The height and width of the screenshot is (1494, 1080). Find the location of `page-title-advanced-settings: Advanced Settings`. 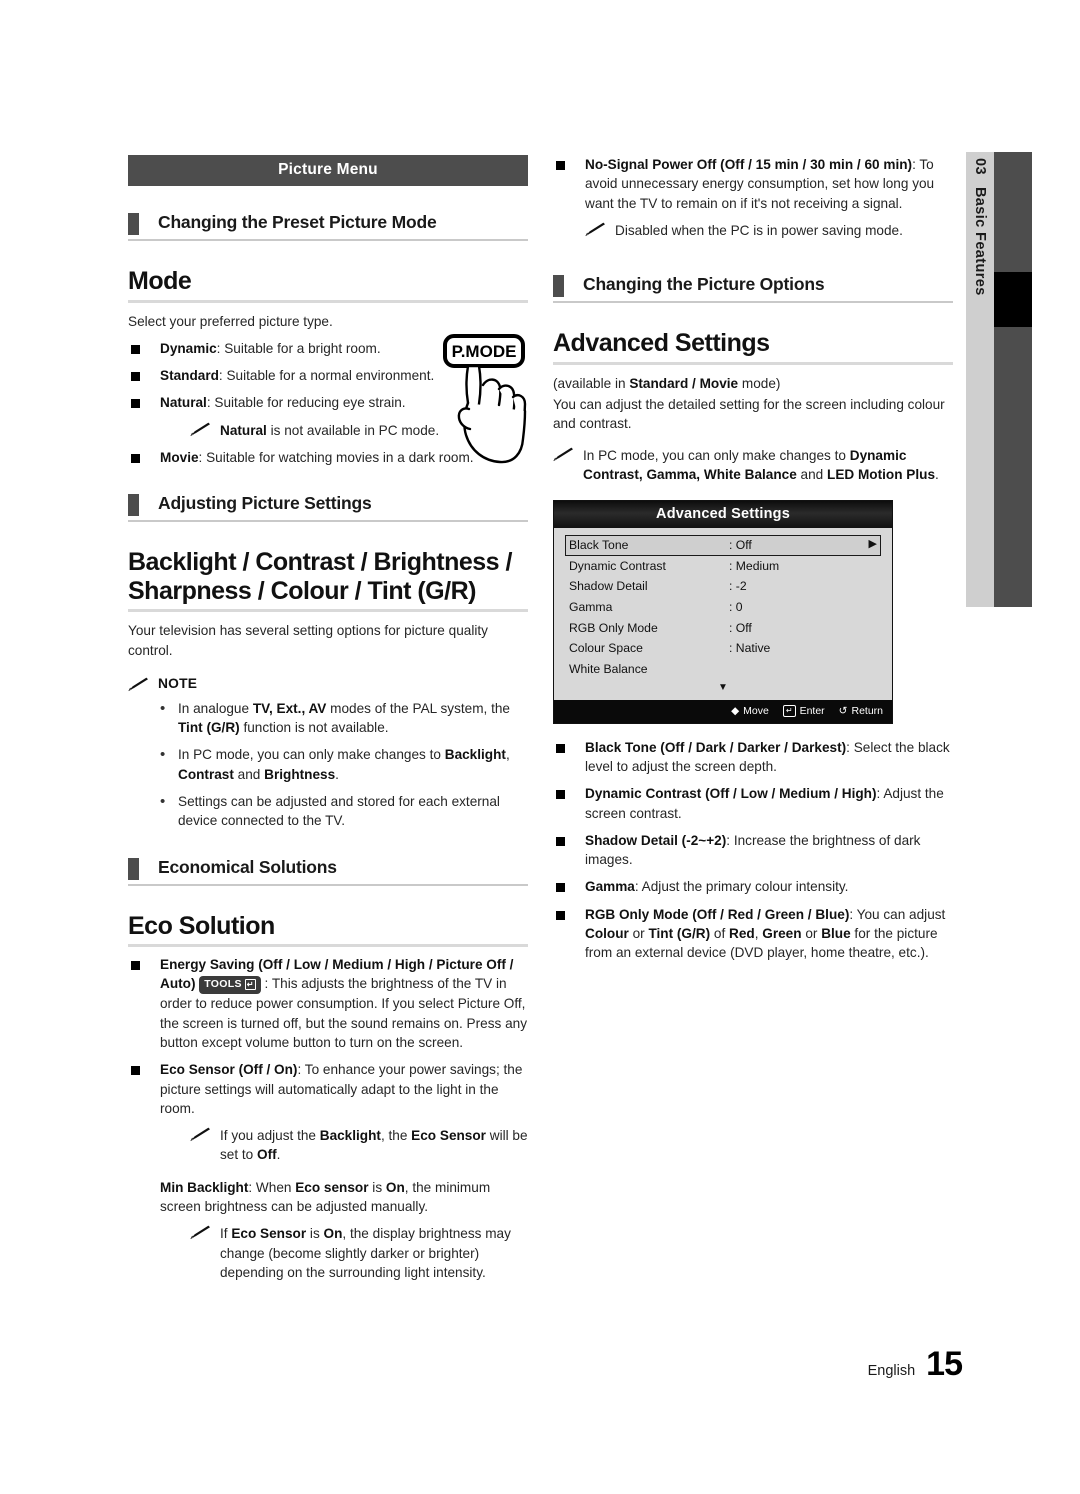

page-title-advanced-settings: Advanced Settings is located at coordinates (753, 347).